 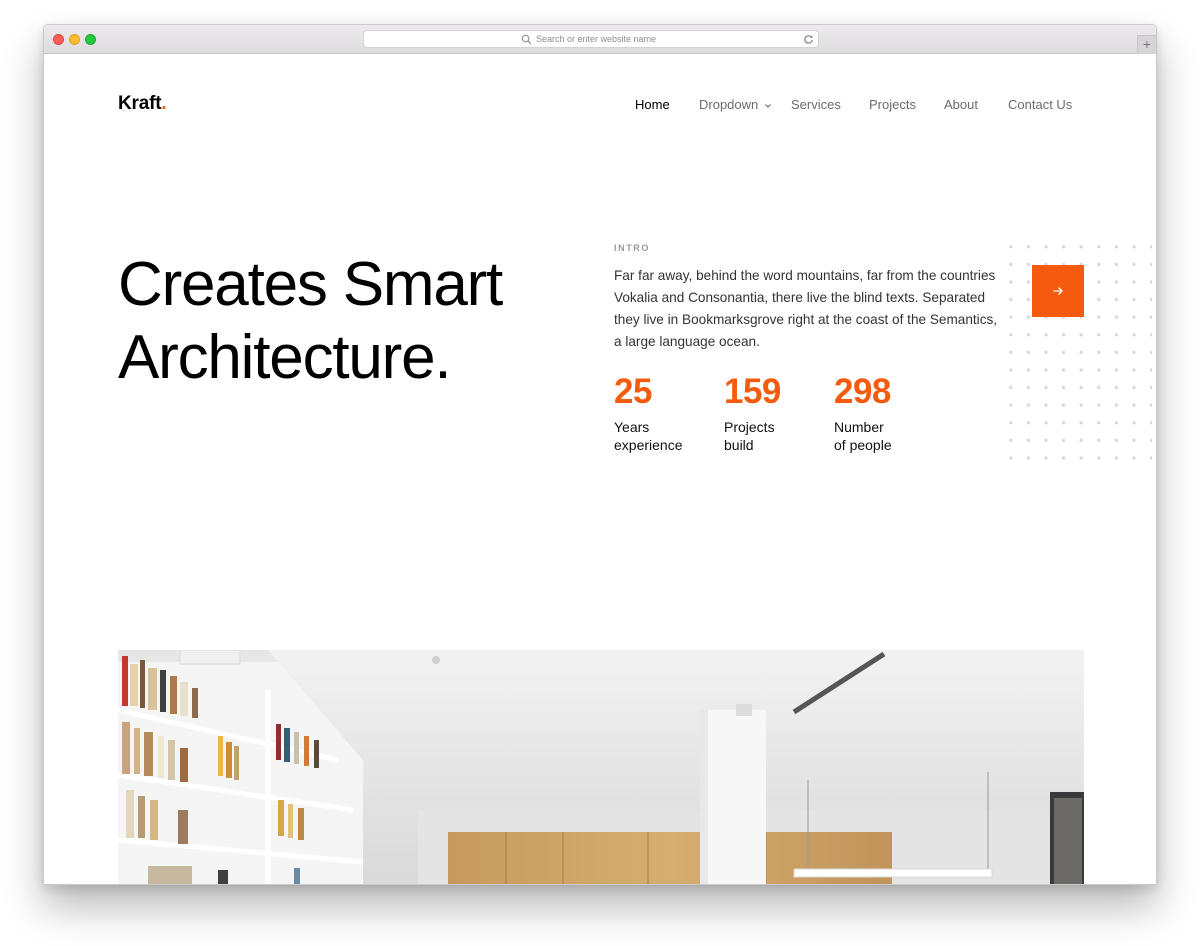 I want to click on arrow-right-icon, so click(x=1058, y=291).